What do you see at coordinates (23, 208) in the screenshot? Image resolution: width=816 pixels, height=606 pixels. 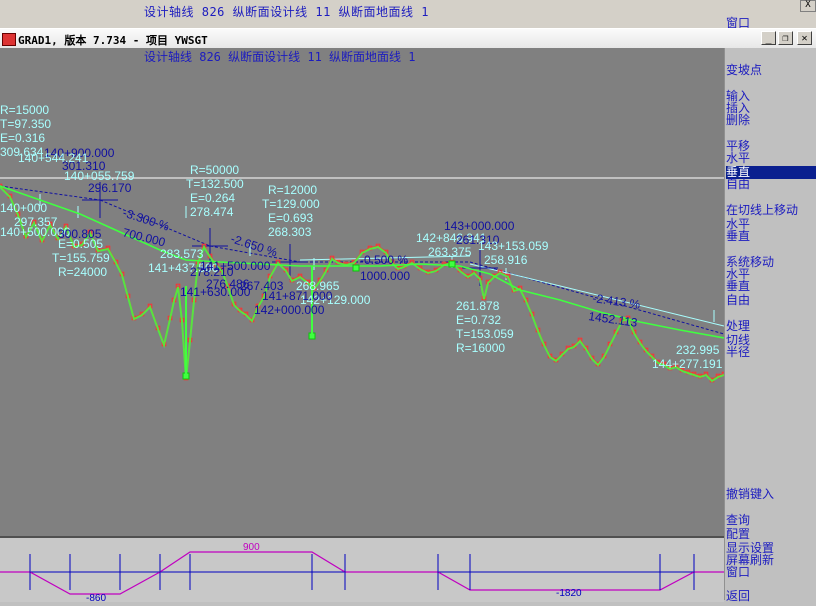 I see `pvi1l-0: 140+000` at bounding box center [23, 208].